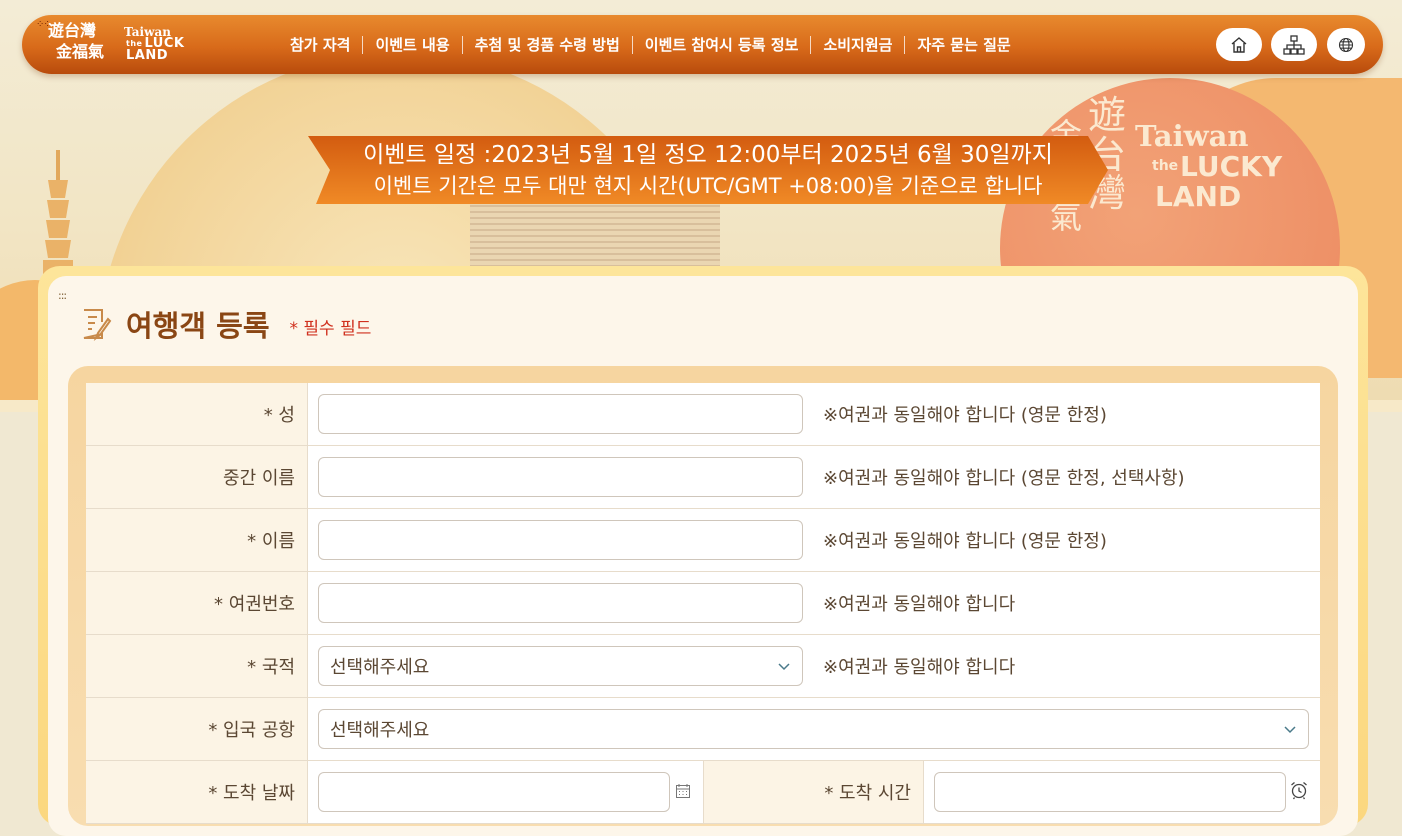 This screenshot has width=1402, height=836. Describe the element at coordinates (198, 326) in the screenshot. I see `form-title: 여행객 등록` at that location.